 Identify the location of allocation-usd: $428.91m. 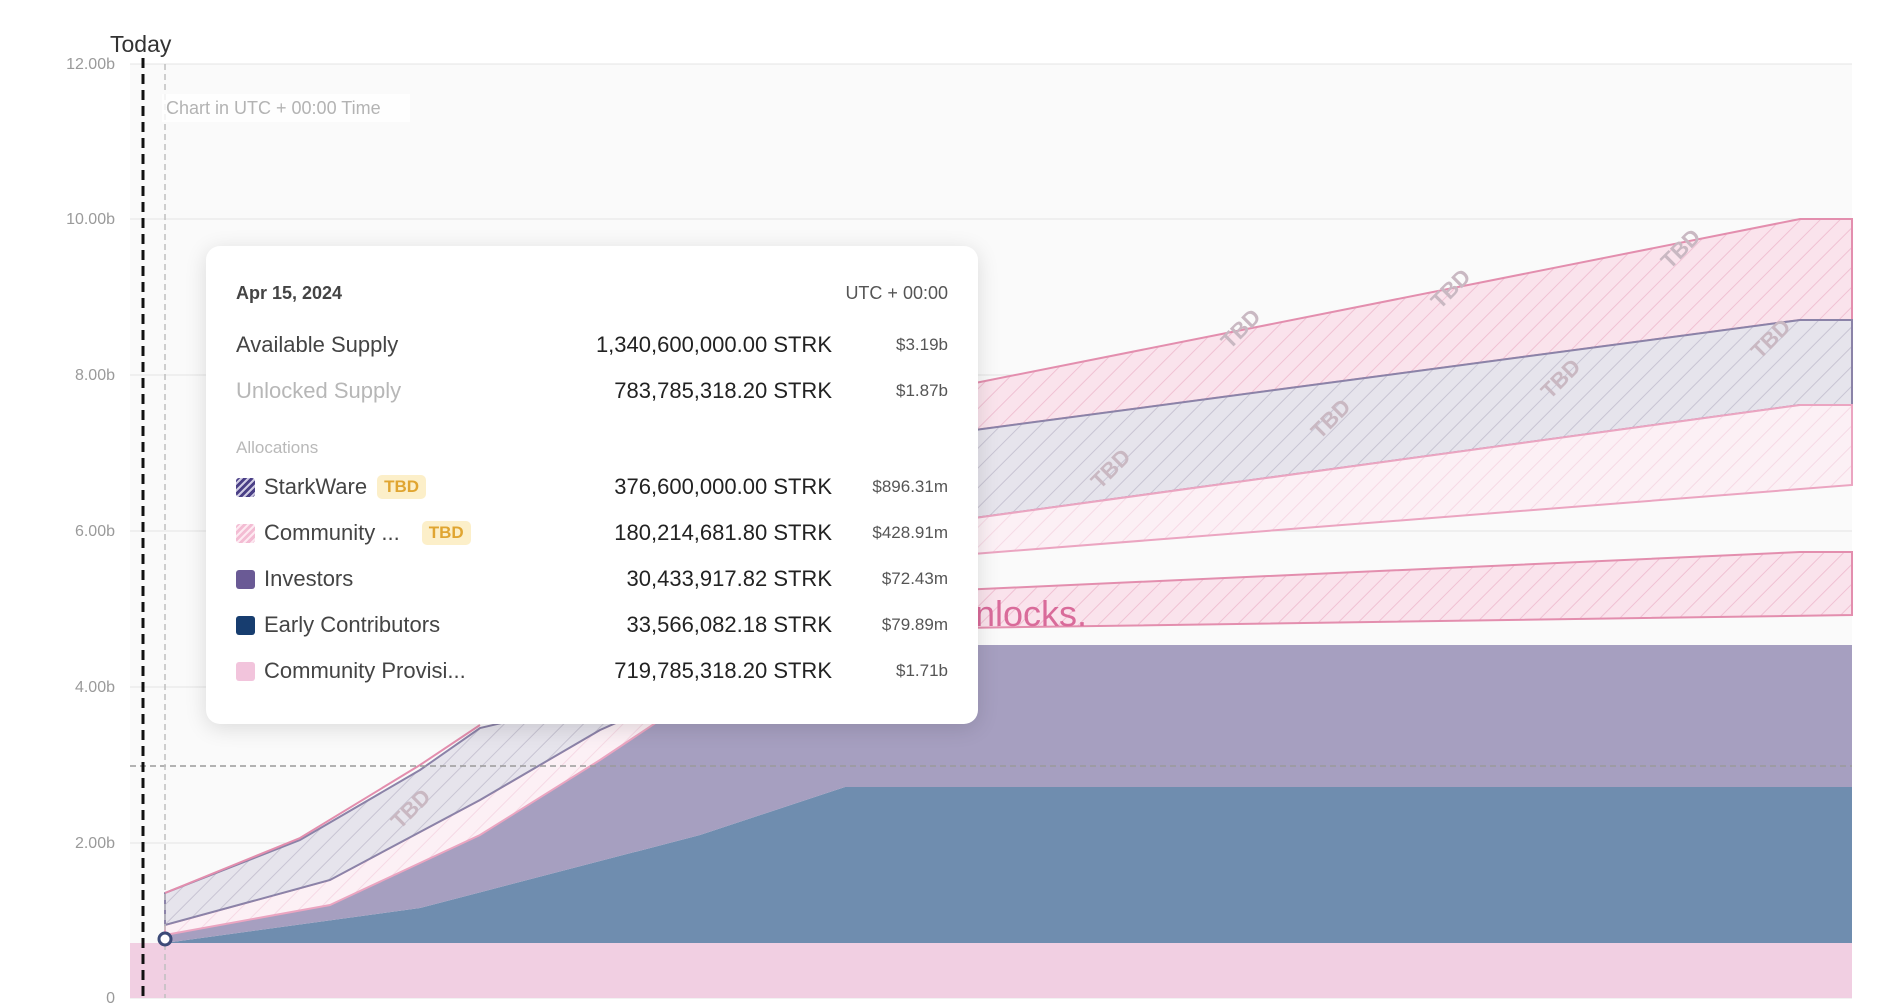
(910, 532).